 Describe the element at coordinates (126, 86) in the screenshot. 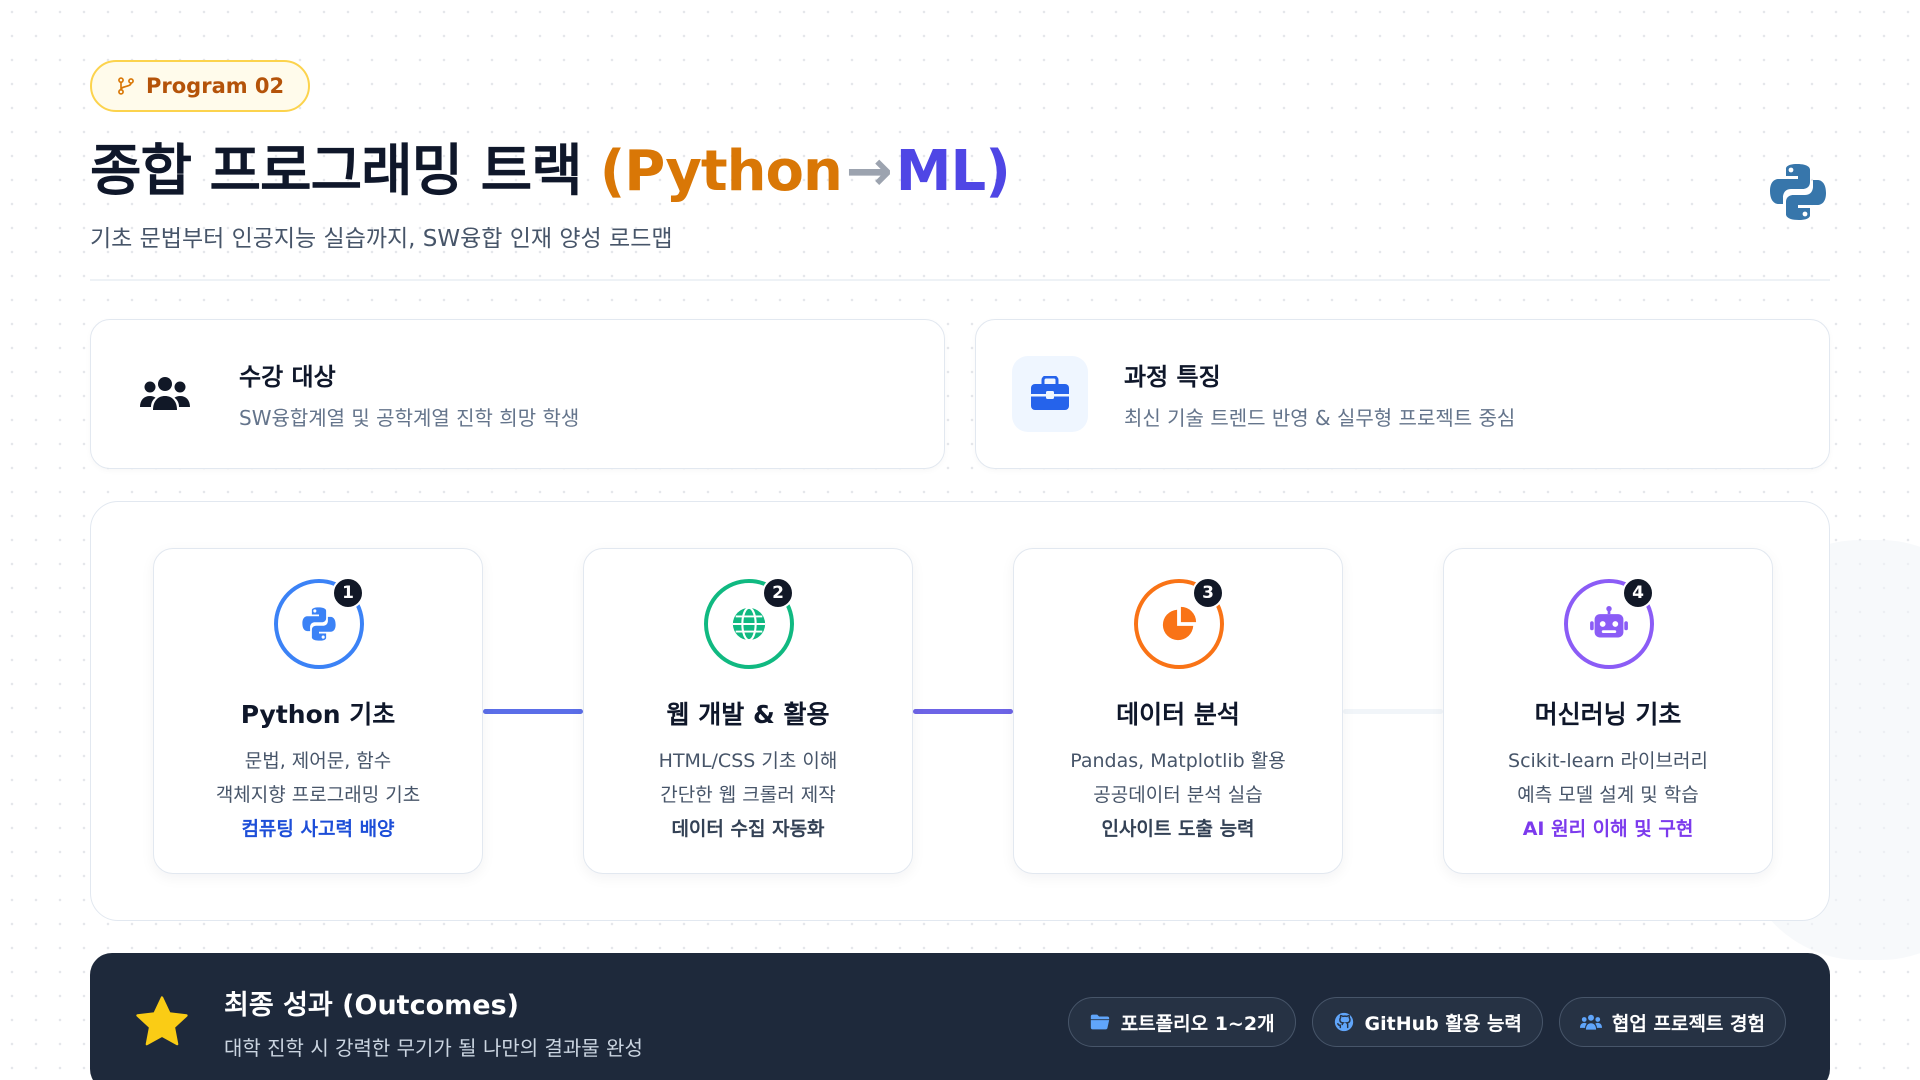

I see `branch-icon` at that location.